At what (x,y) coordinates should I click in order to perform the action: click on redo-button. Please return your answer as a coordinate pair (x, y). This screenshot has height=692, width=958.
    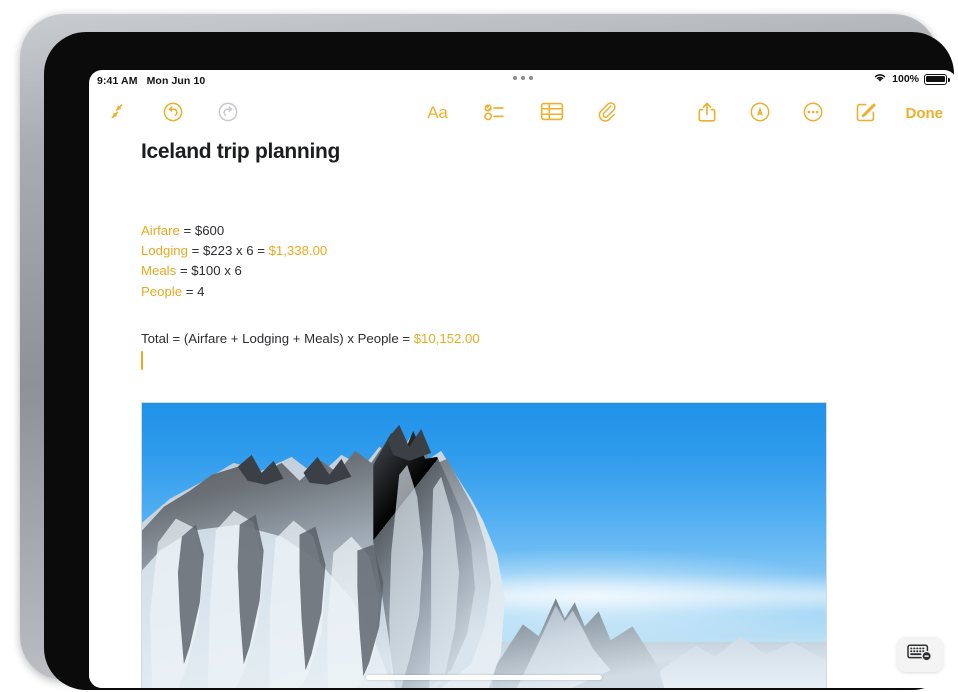
    Looking at the image, I should click on (228, 113).